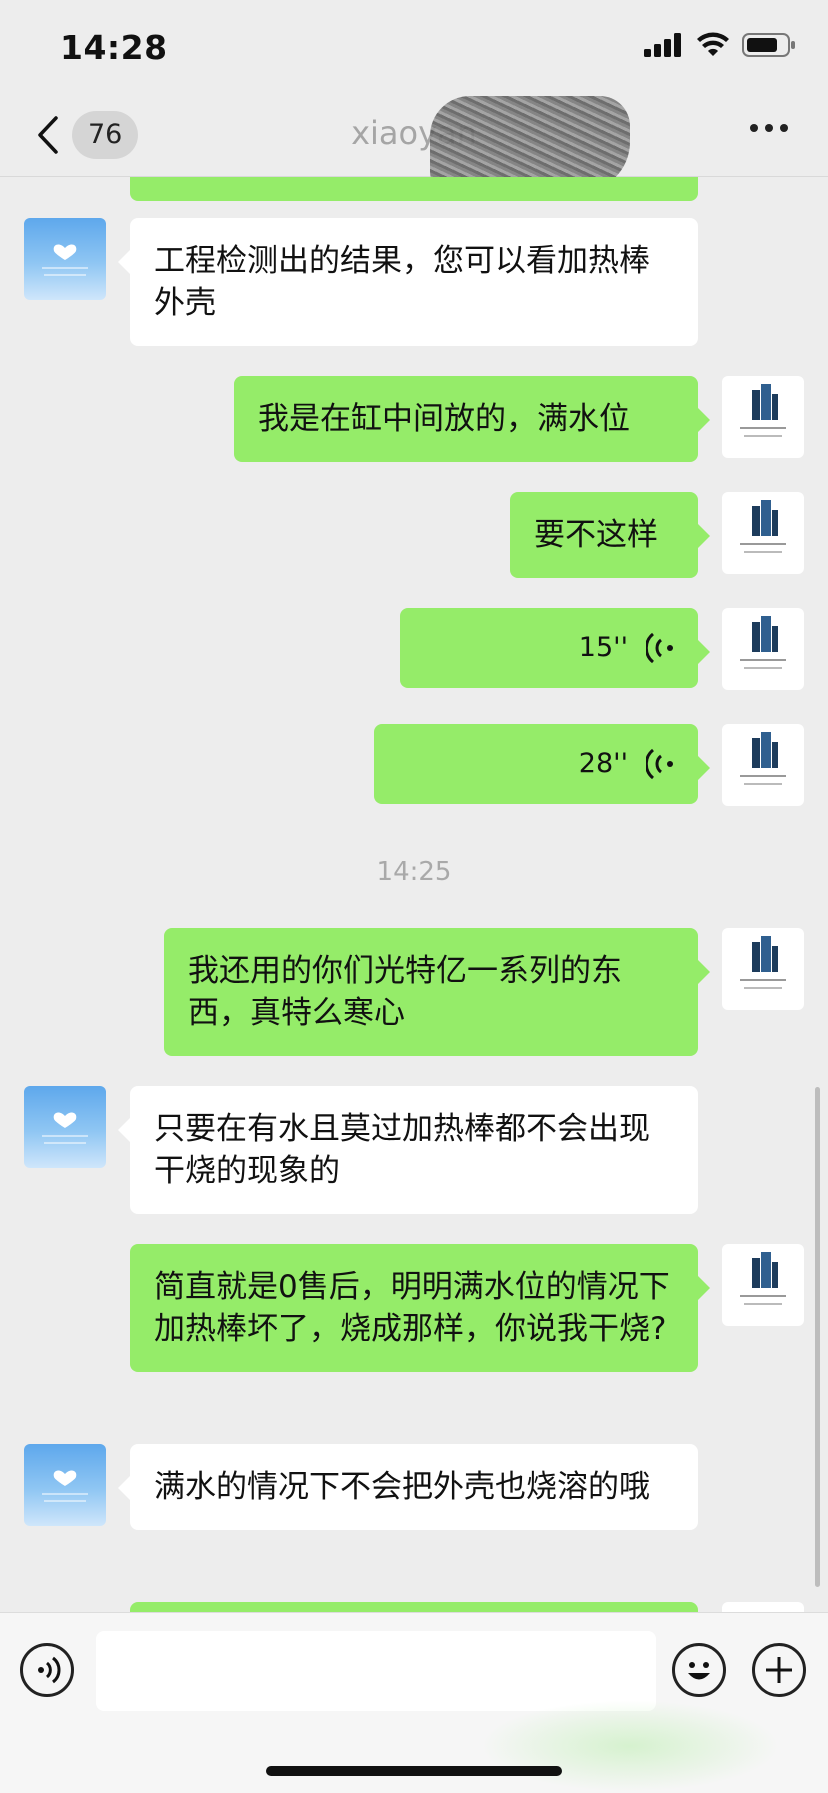 This screenshot has width=828, height=1793. What do you see at coordinates (437, 992) in the screenshot?
I see `message-bubble-outgoing: 我还用的你们光特亿一系列的东西，真特么寒心` at bounding box center [437, 992].